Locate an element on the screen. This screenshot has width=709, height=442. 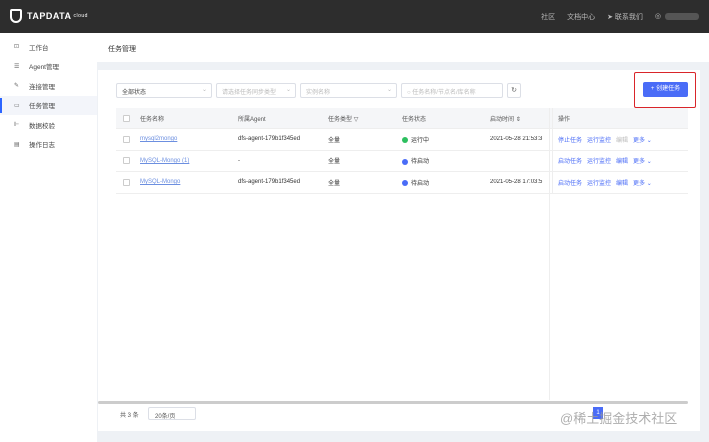
page-title: 任务管理 is located at coordinates (403, 47).